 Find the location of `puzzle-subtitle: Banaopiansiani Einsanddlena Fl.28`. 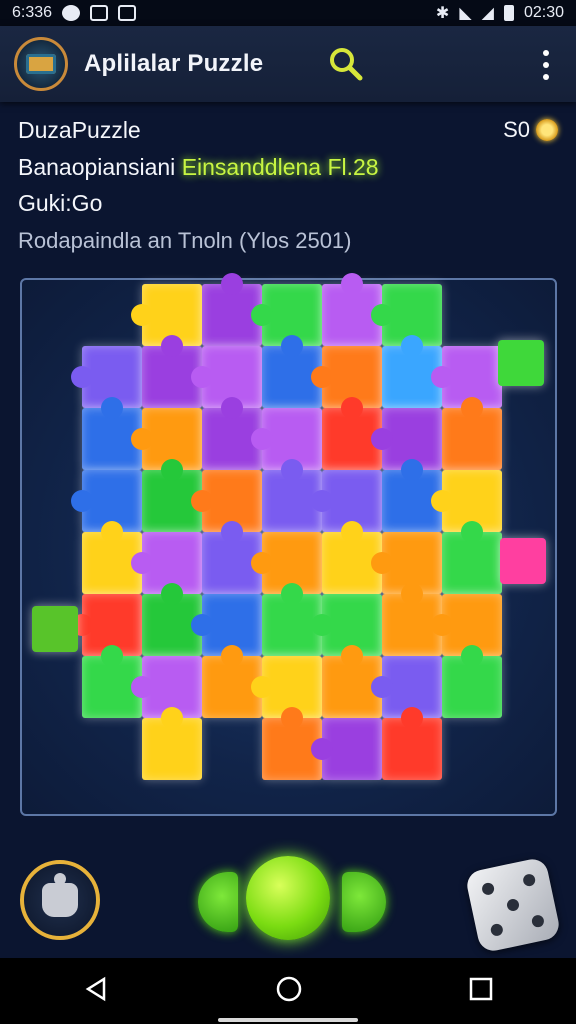

puzzle-subtitle: Banaopiansiani Einsanddlena Fl.28 is located at coordinates (288, 170).